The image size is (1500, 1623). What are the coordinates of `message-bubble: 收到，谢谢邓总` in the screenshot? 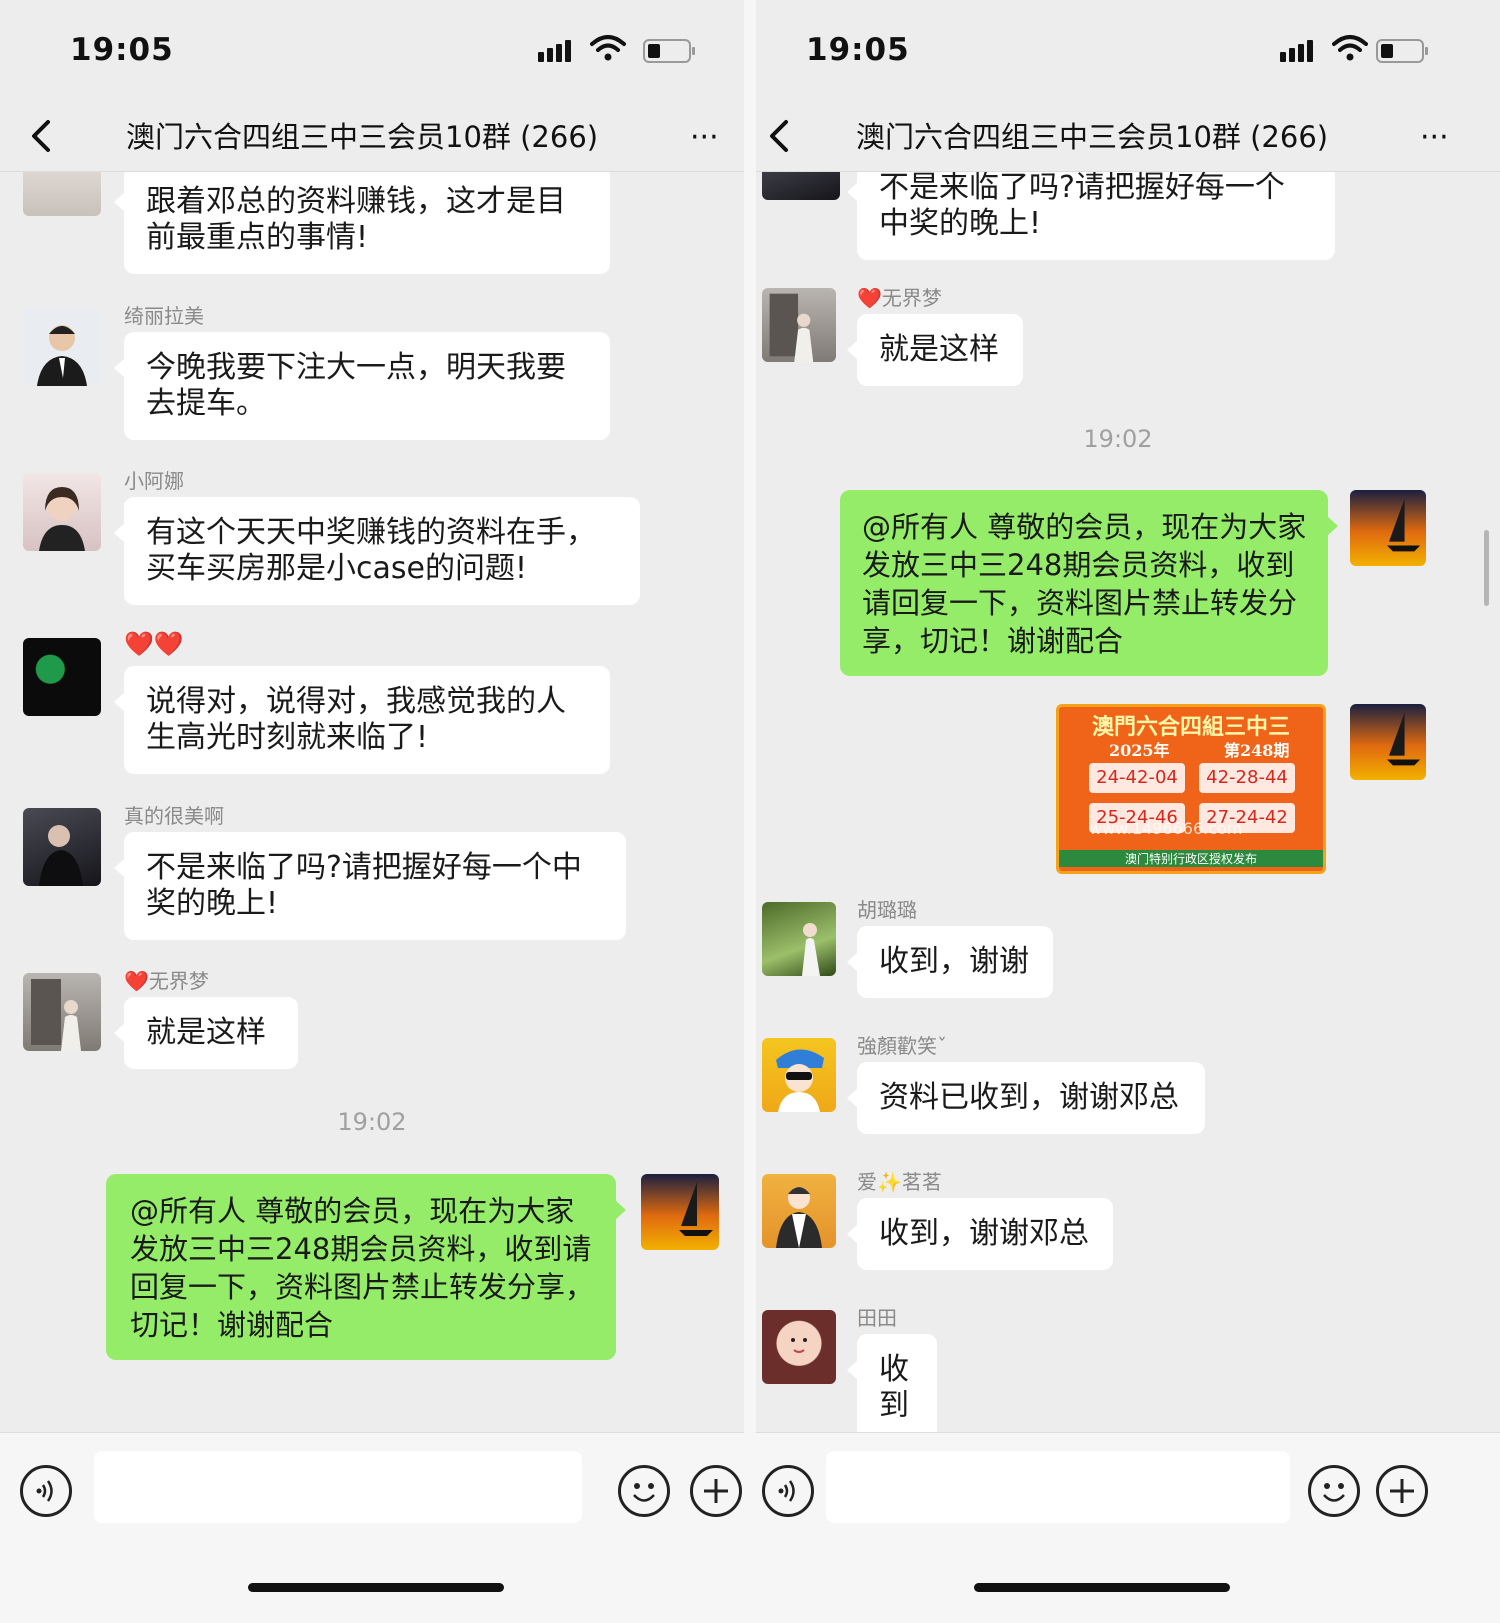 It's located at (980, 1234).